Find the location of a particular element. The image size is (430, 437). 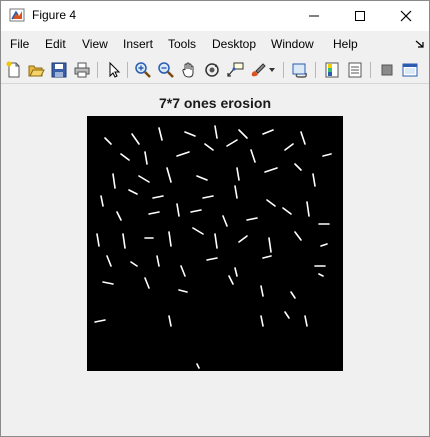

minimize-button is located at coordinates (314, 16).